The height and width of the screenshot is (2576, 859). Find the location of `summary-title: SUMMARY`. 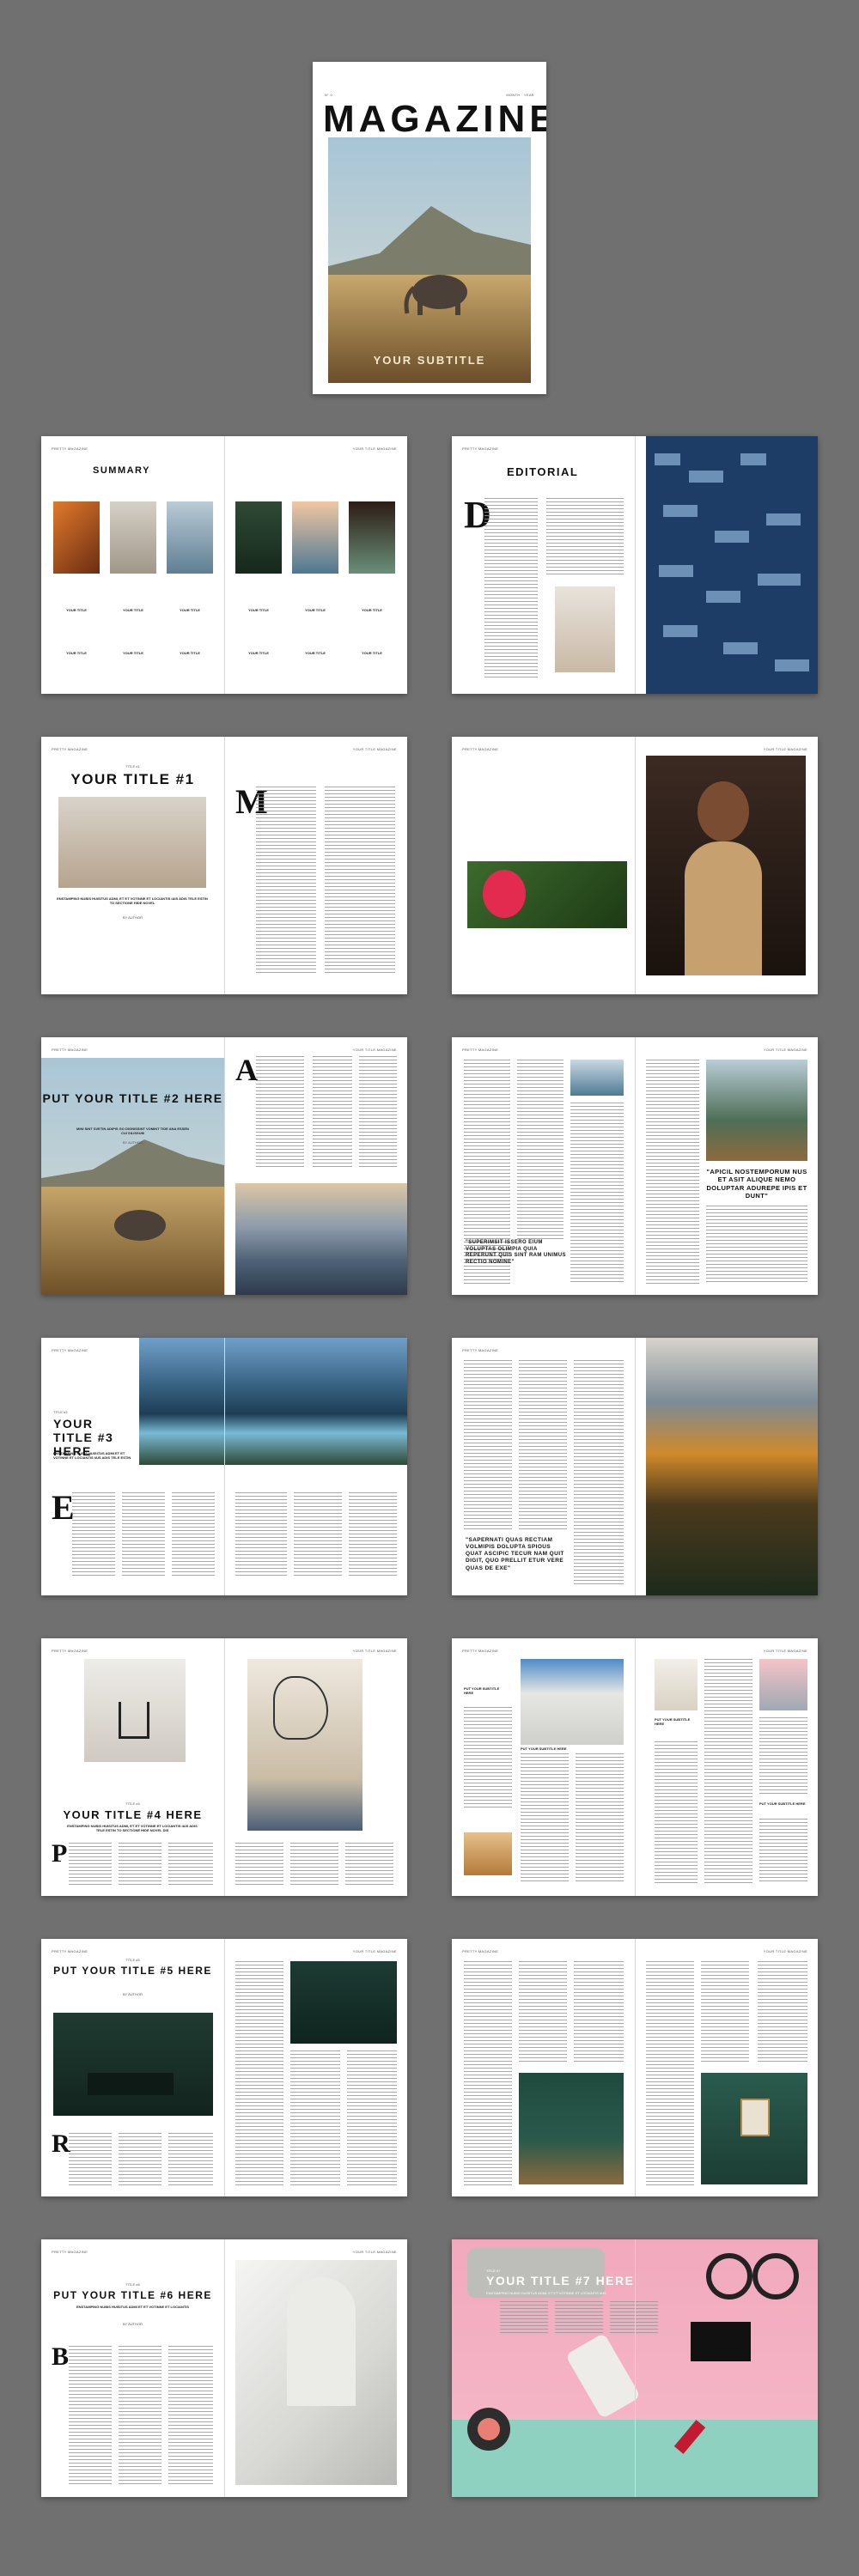

summary-title: SUMMARY is located at coordinates (121, 470).